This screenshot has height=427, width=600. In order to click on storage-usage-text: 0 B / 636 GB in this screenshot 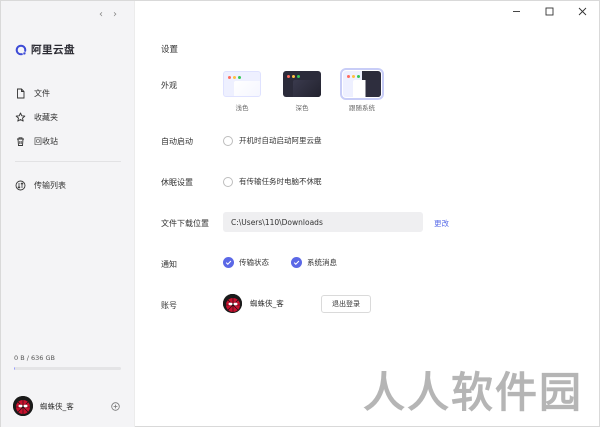, I will do `click(34, 358)`.